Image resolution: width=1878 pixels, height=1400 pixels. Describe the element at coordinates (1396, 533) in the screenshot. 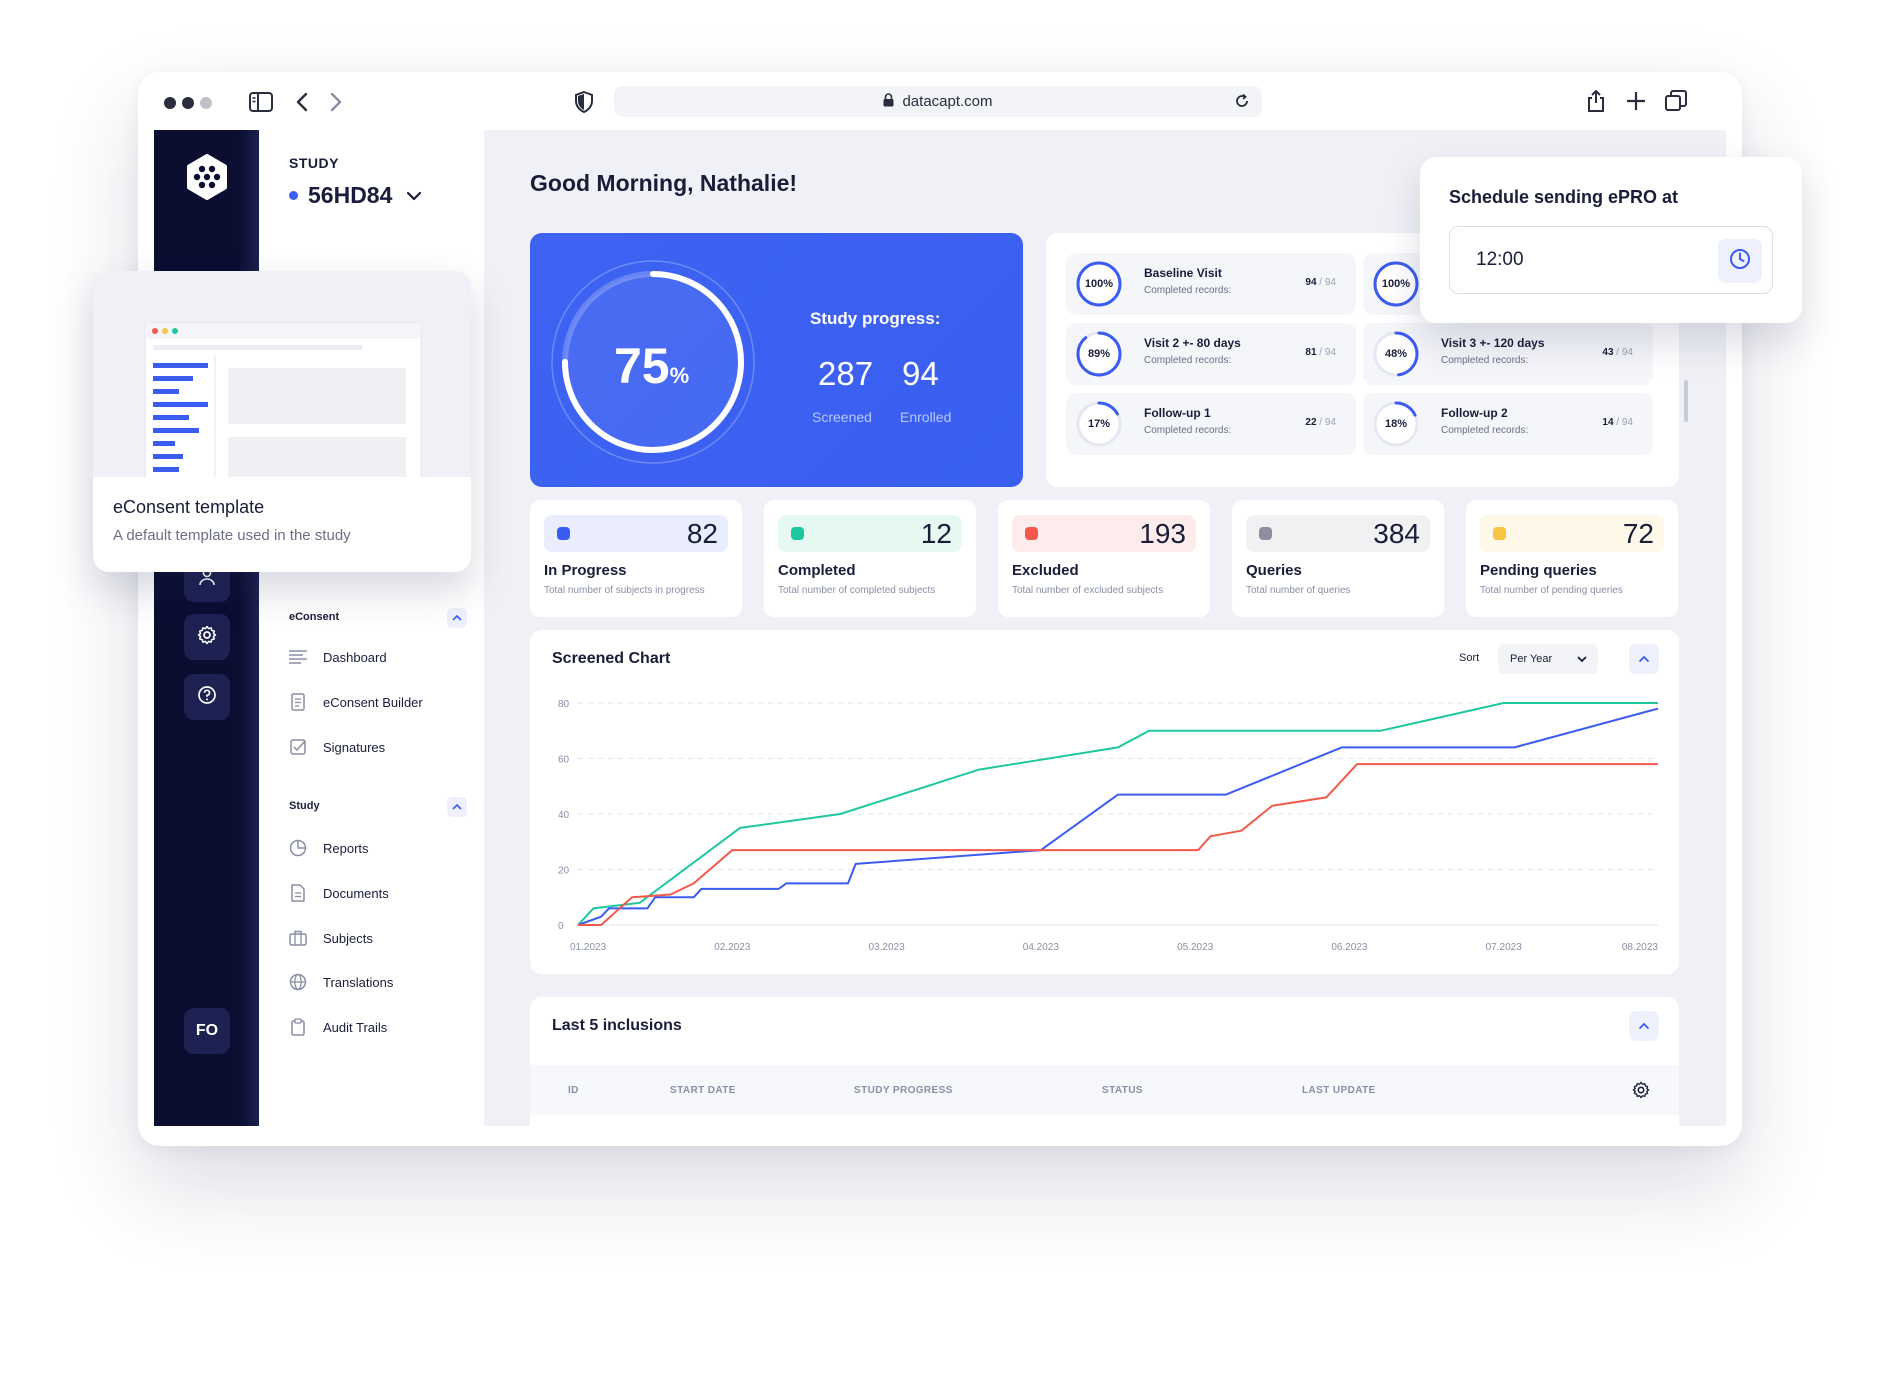

I see `stat-value: 384` at that location.